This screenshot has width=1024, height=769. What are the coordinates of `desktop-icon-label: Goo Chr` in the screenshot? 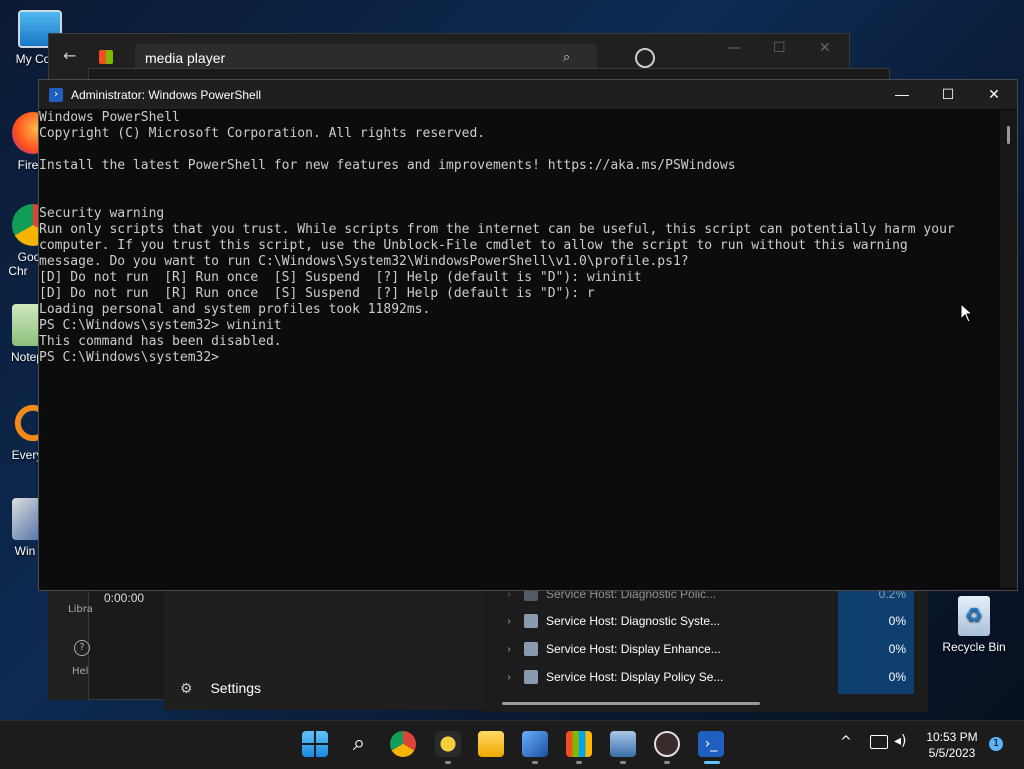 It's located at (24, 264).